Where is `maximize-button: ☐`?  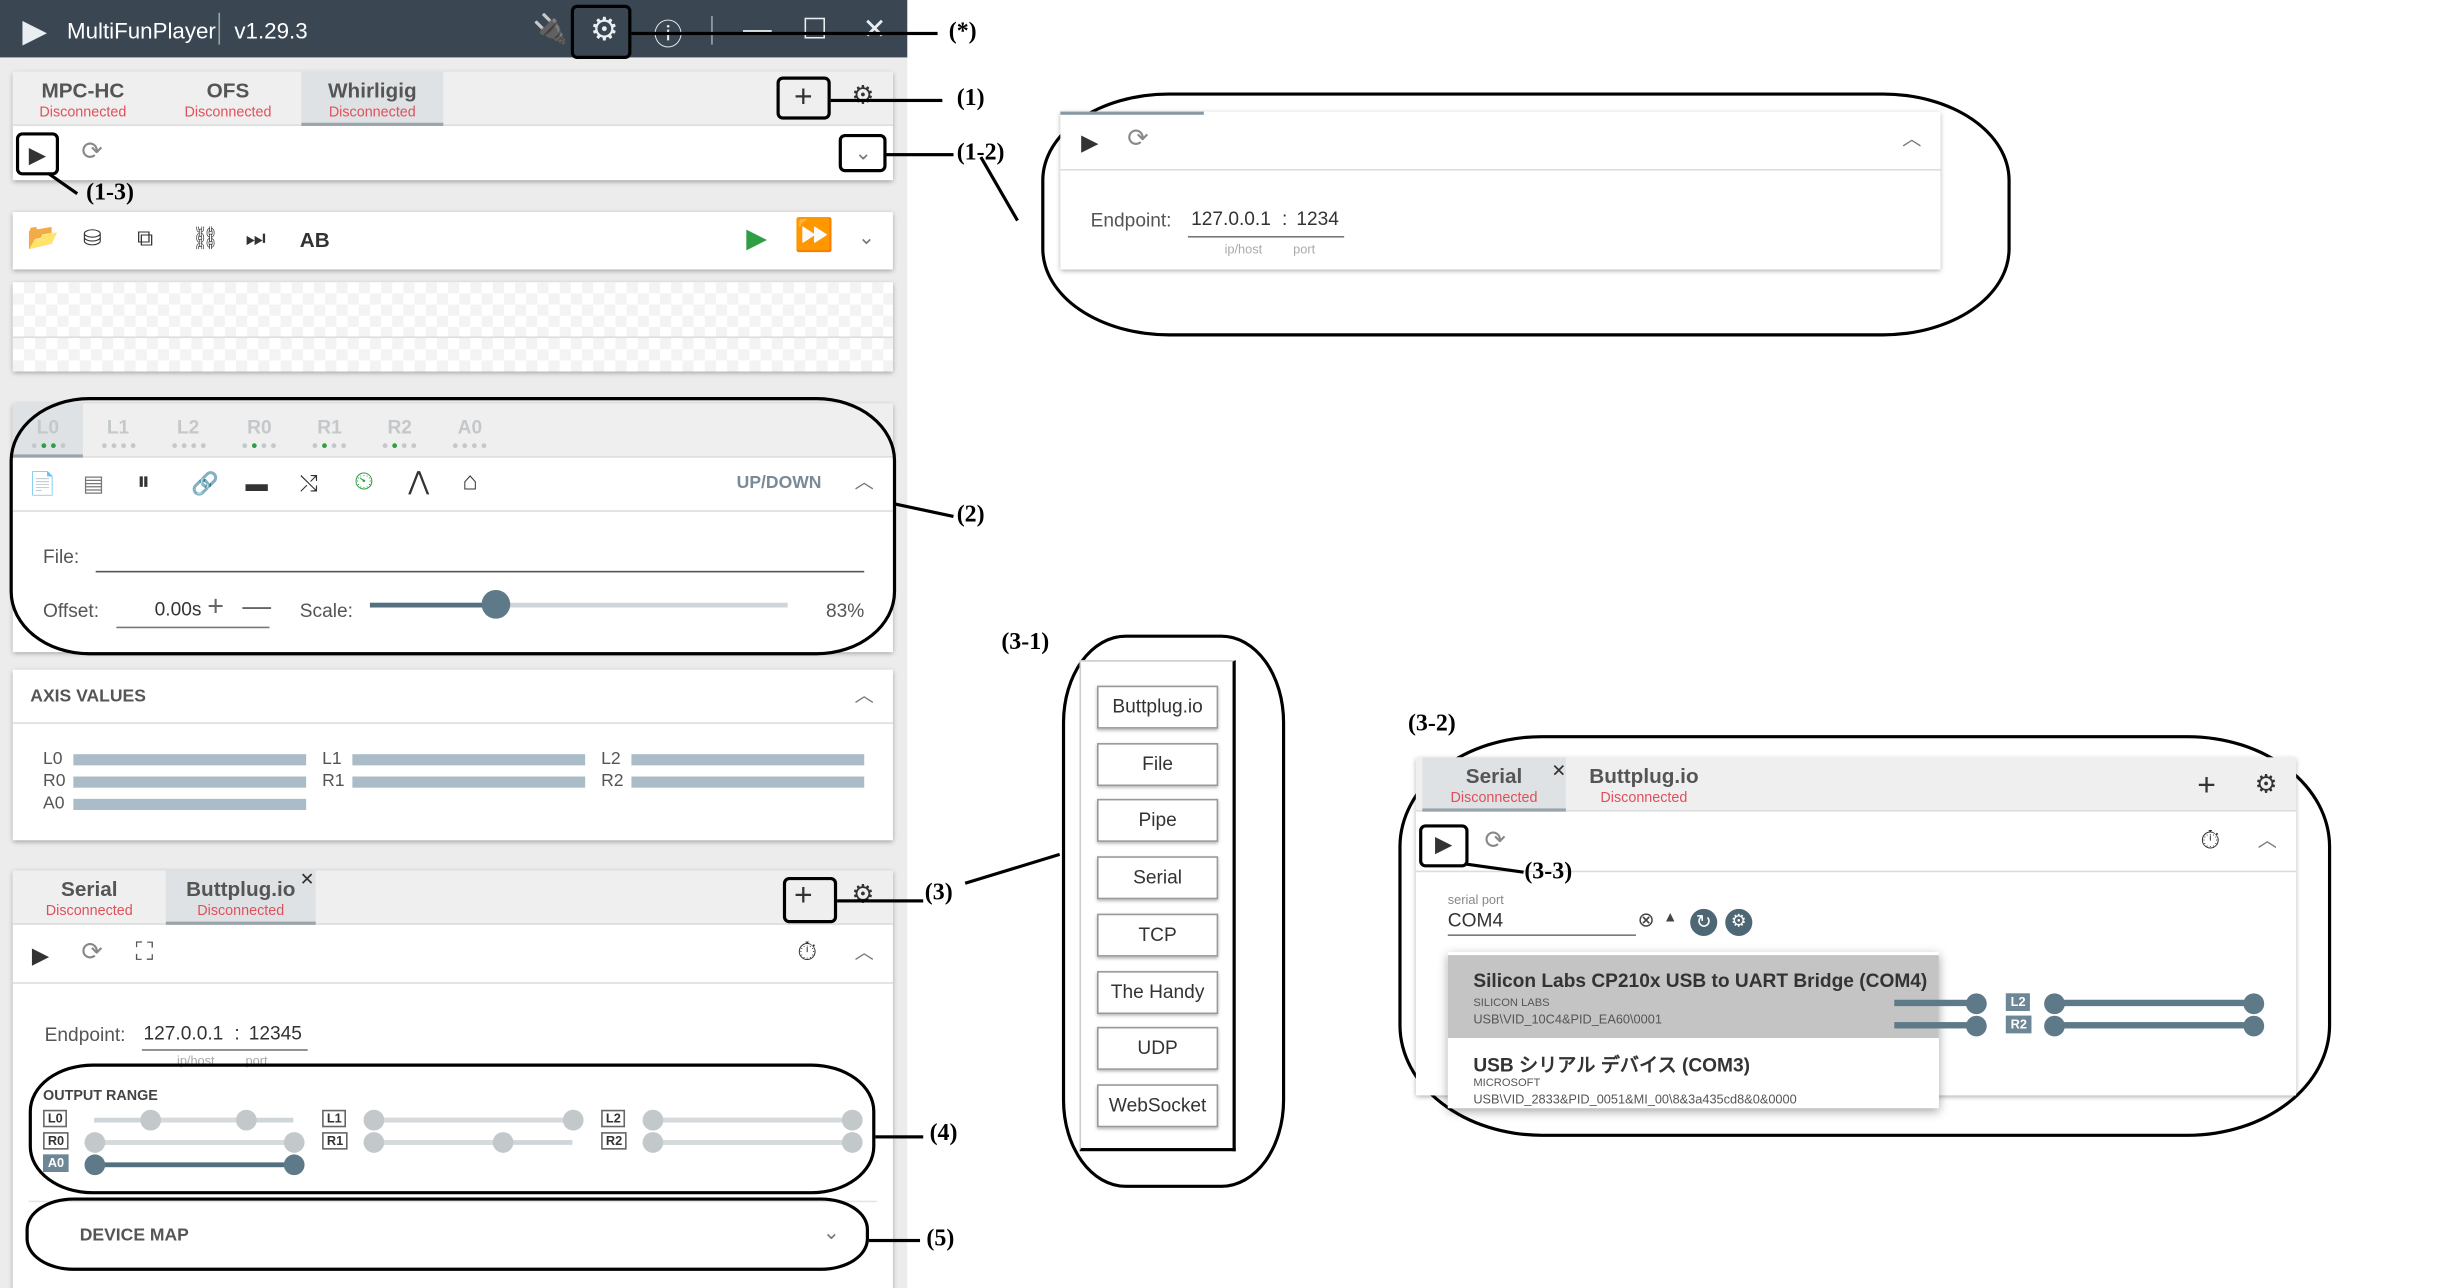
maximize-button: ☐ is located at coordinates (815, 29).